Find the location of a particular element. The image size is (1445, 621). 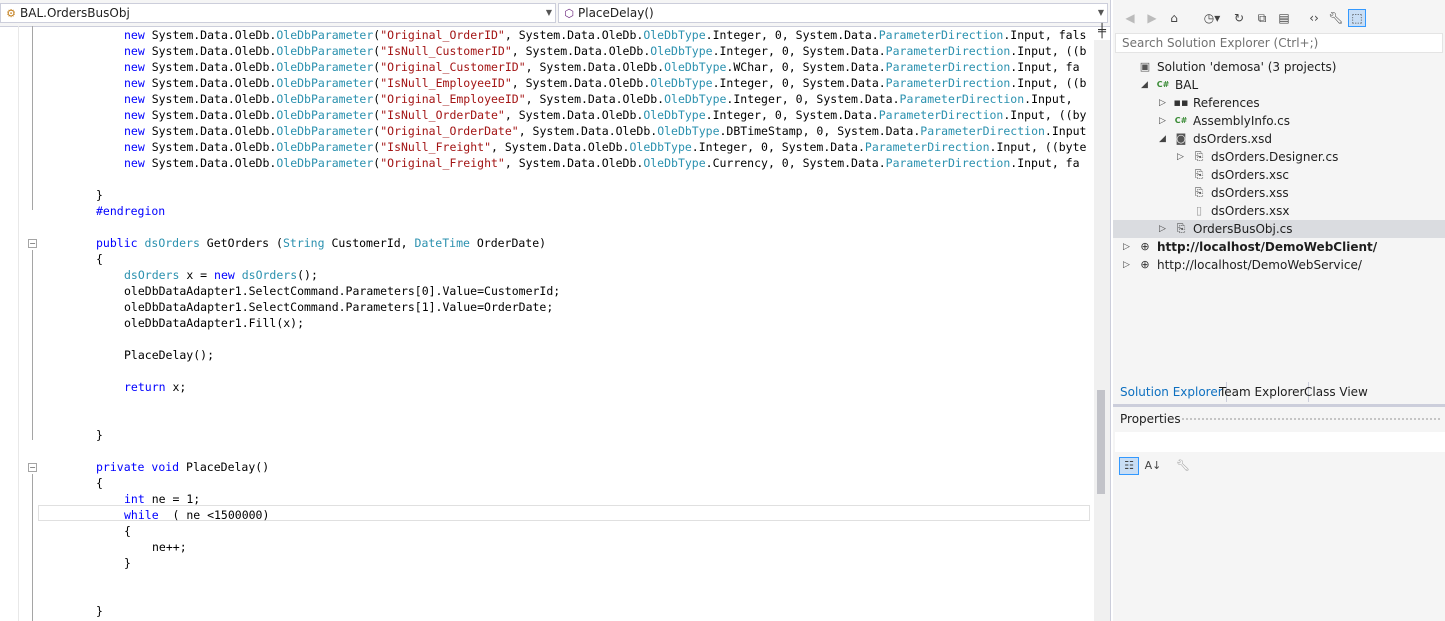

tree-item: ▷ ⎘ OrdersBusObj.cs is located at coordinates (1279, 229).